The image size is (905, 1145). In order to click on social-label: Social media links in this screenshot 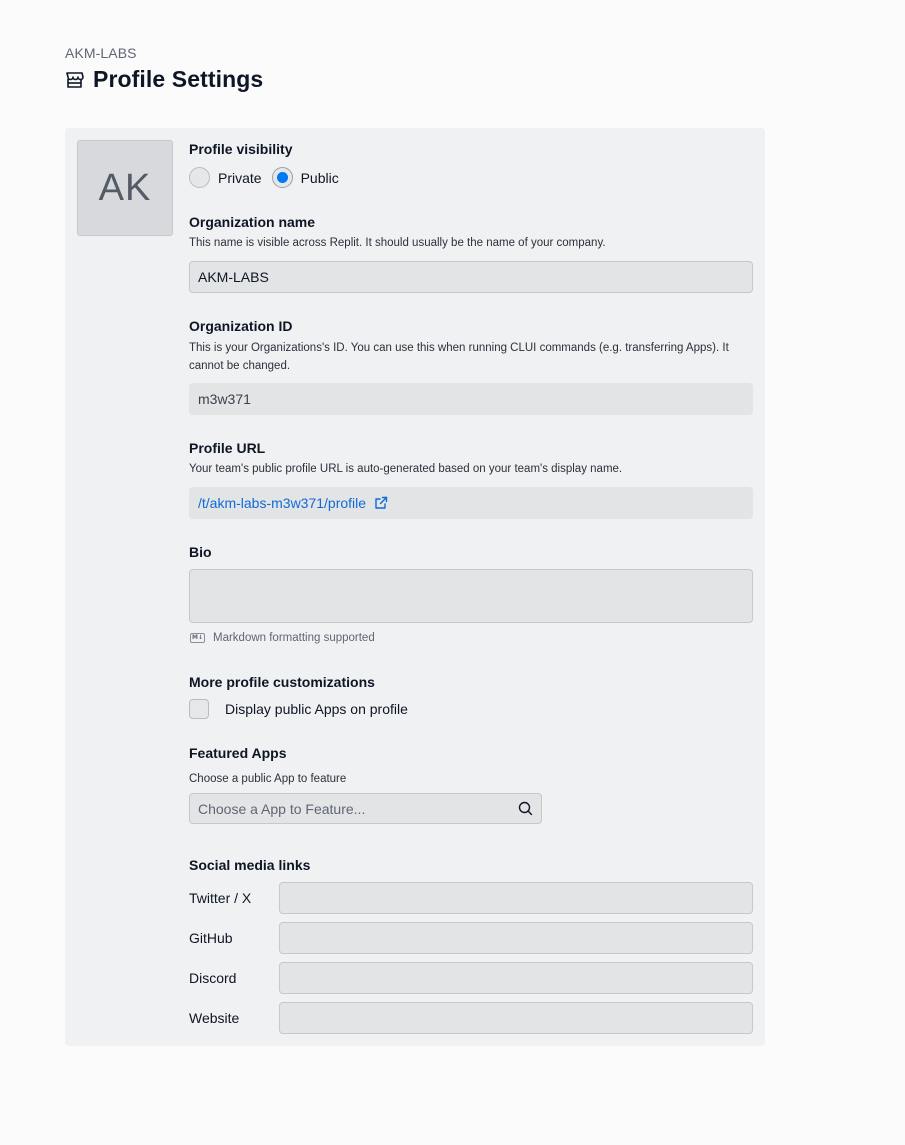, I will do `click(250, 865)`.